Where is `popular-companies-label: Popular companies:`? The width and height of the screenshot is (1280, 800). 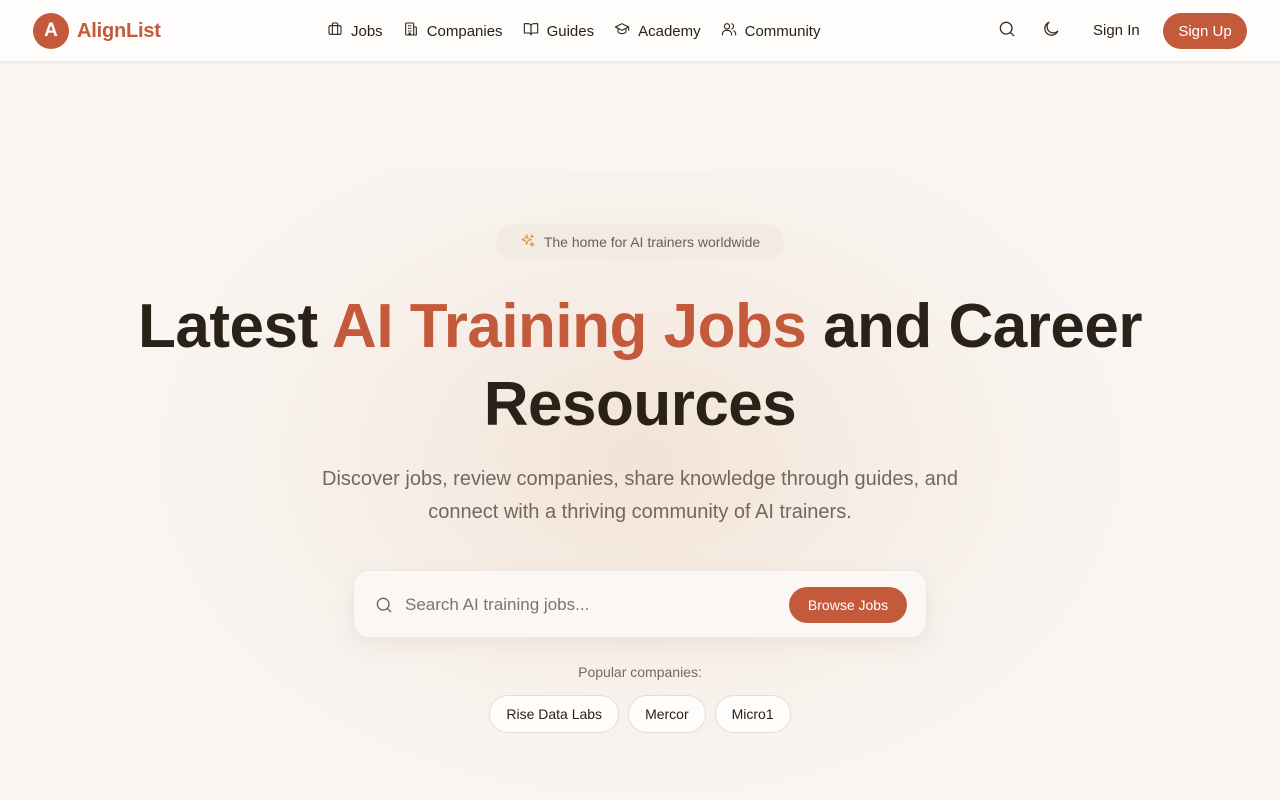
popular-companies-label: Popular companies: is located at coordinates (640, 672).